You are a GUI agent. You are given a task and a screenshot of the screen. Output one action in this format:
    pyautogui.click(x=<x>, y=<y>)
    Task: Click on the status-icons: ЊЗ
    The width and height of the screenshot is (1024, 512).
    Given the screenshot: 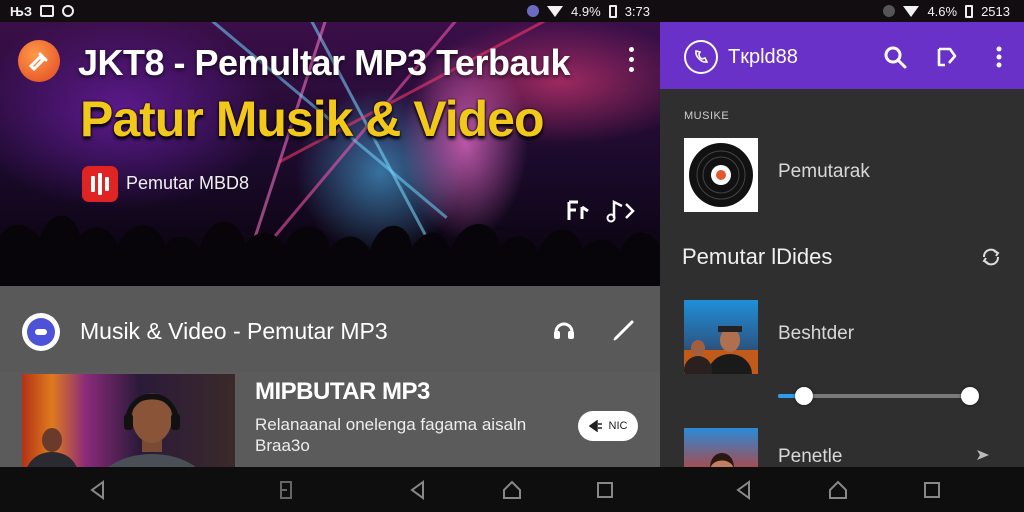 What is the action you would take?
    pyautogui.click(x=42, y=11)
    